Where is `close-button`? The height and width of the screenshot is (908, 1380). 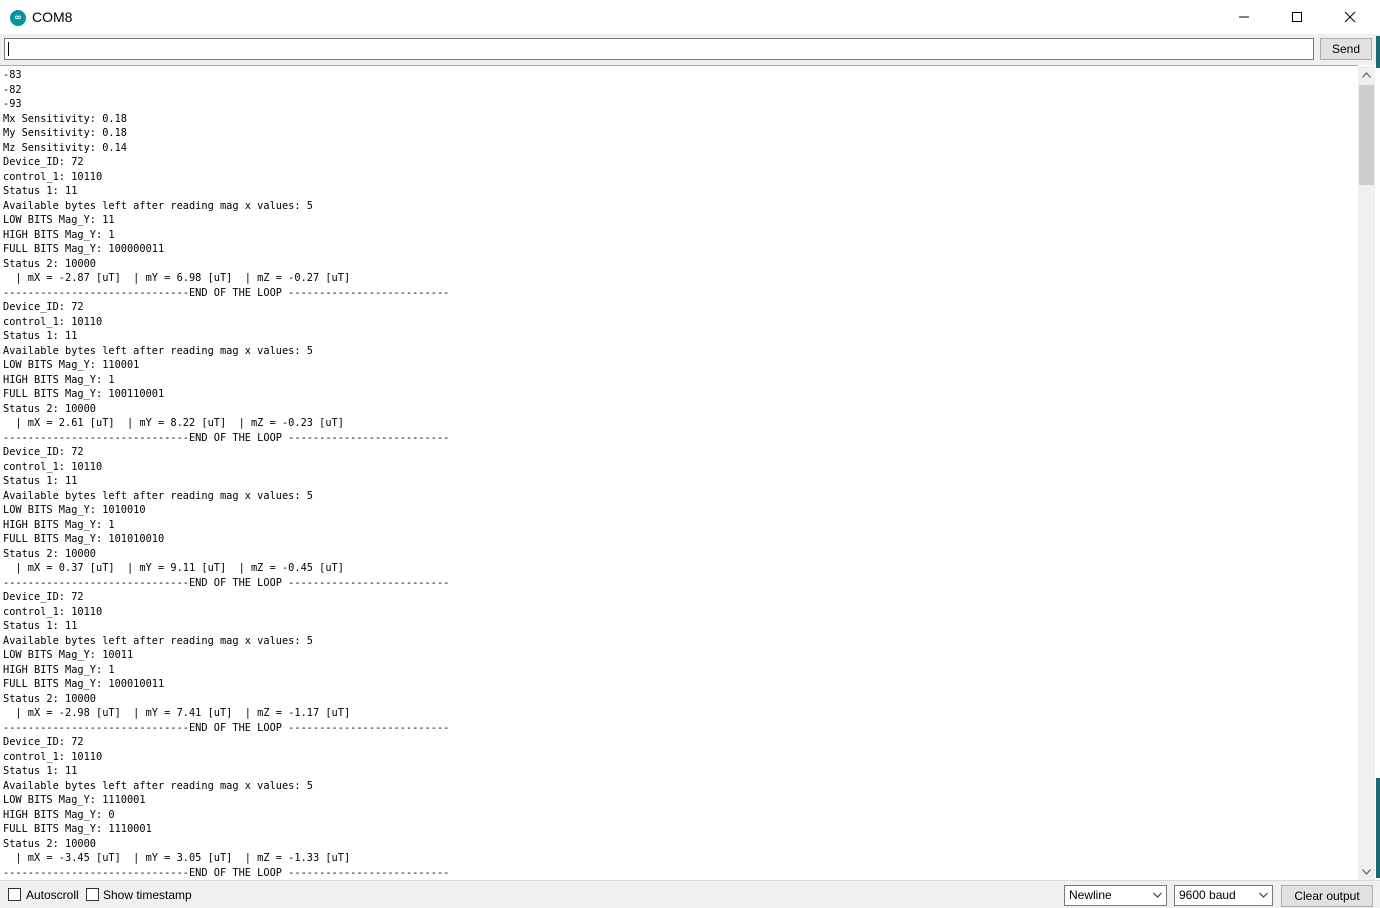
close-button is located at coordinates (1350, 17).